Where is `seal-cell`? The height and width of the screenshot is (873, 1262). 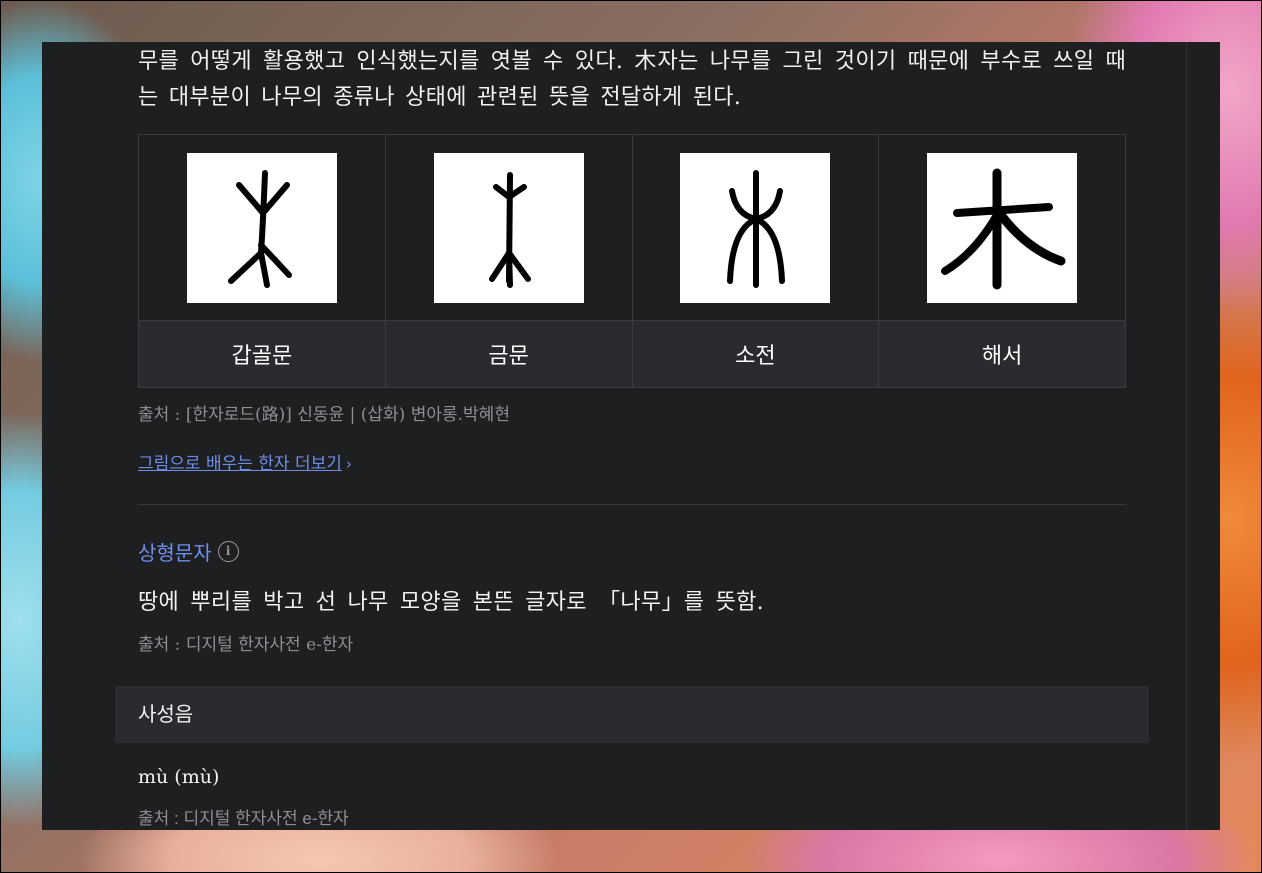
seal-cell is located at coordinates (755, 227).